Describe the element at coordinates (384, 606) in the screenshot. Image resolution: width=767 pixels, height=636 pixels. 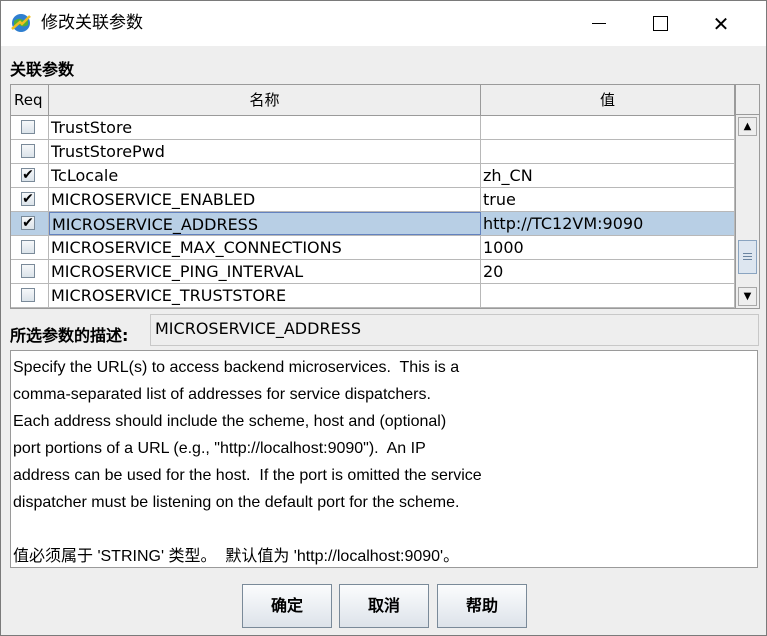
I see `cancel-button: 取消` at that location.